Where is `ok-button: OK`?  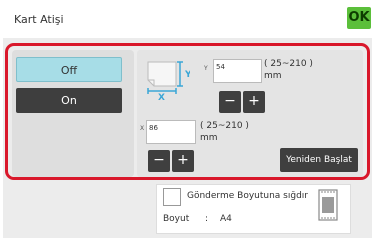
ok-button: OK is located at coordinates (359, 18).